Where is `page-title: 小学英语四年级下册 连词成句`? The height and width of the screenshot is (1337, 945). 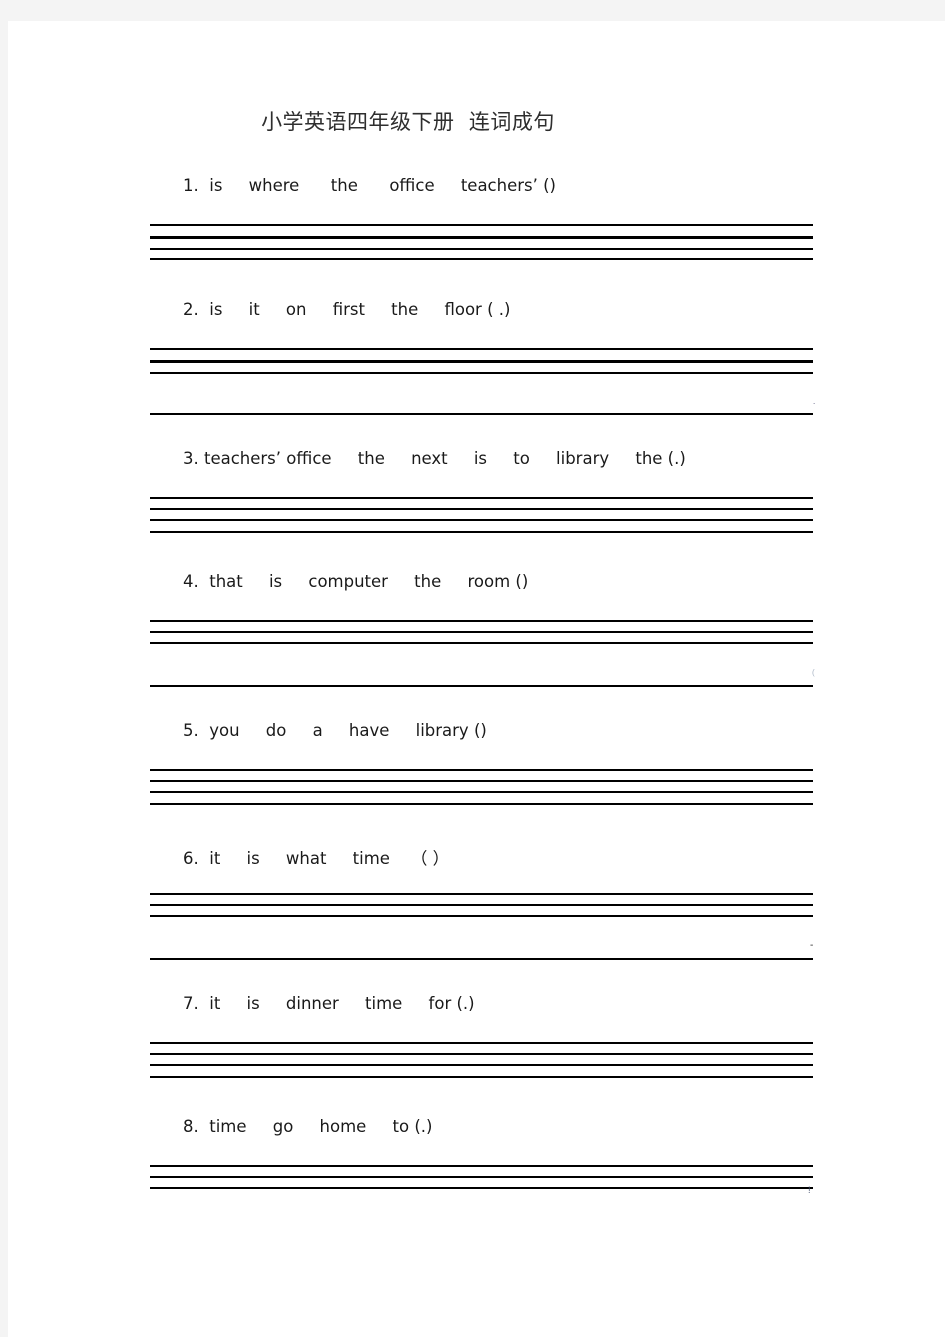 page-title: 小学英语四年级下册 连词成句 is located at coordinates (408, 122).